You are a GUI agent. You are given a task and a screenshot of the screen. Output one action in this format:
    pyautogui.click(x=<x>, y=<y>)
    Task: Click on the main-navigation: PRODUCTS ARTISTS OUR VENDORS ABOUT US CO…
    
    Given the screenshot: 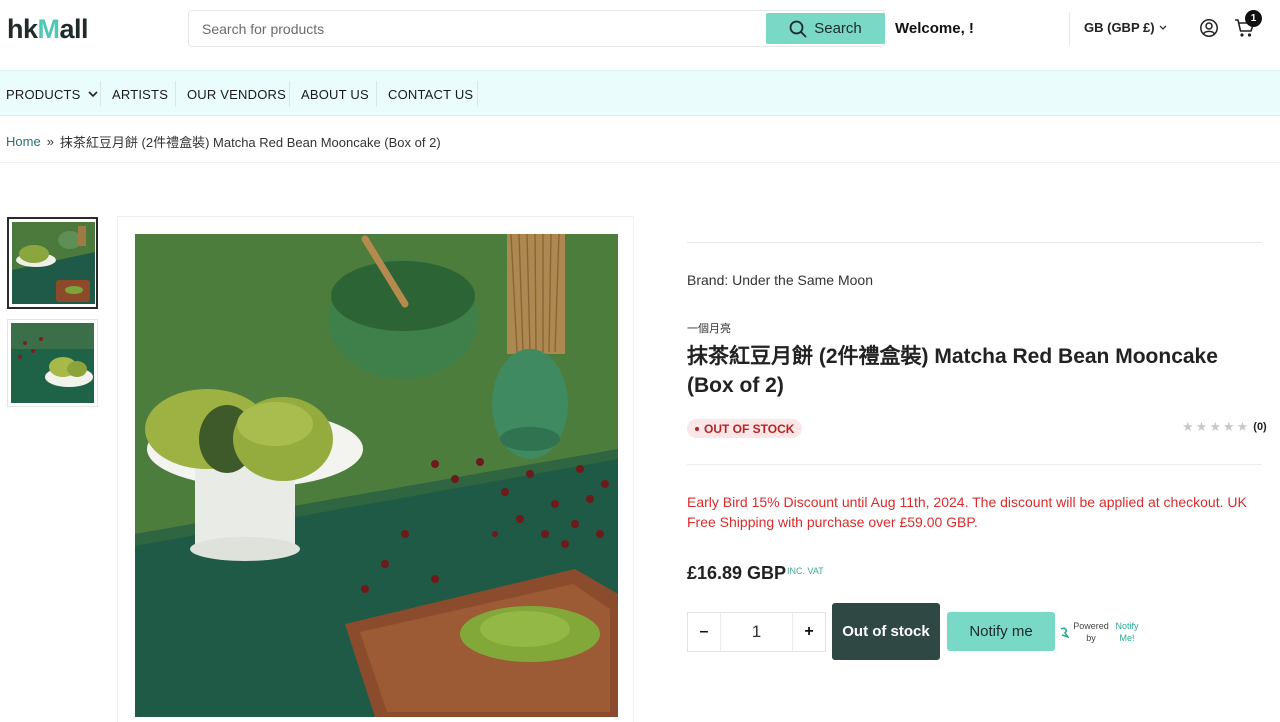 What is the action you would take?
    pyautogui.click(x=640, y=93)
    